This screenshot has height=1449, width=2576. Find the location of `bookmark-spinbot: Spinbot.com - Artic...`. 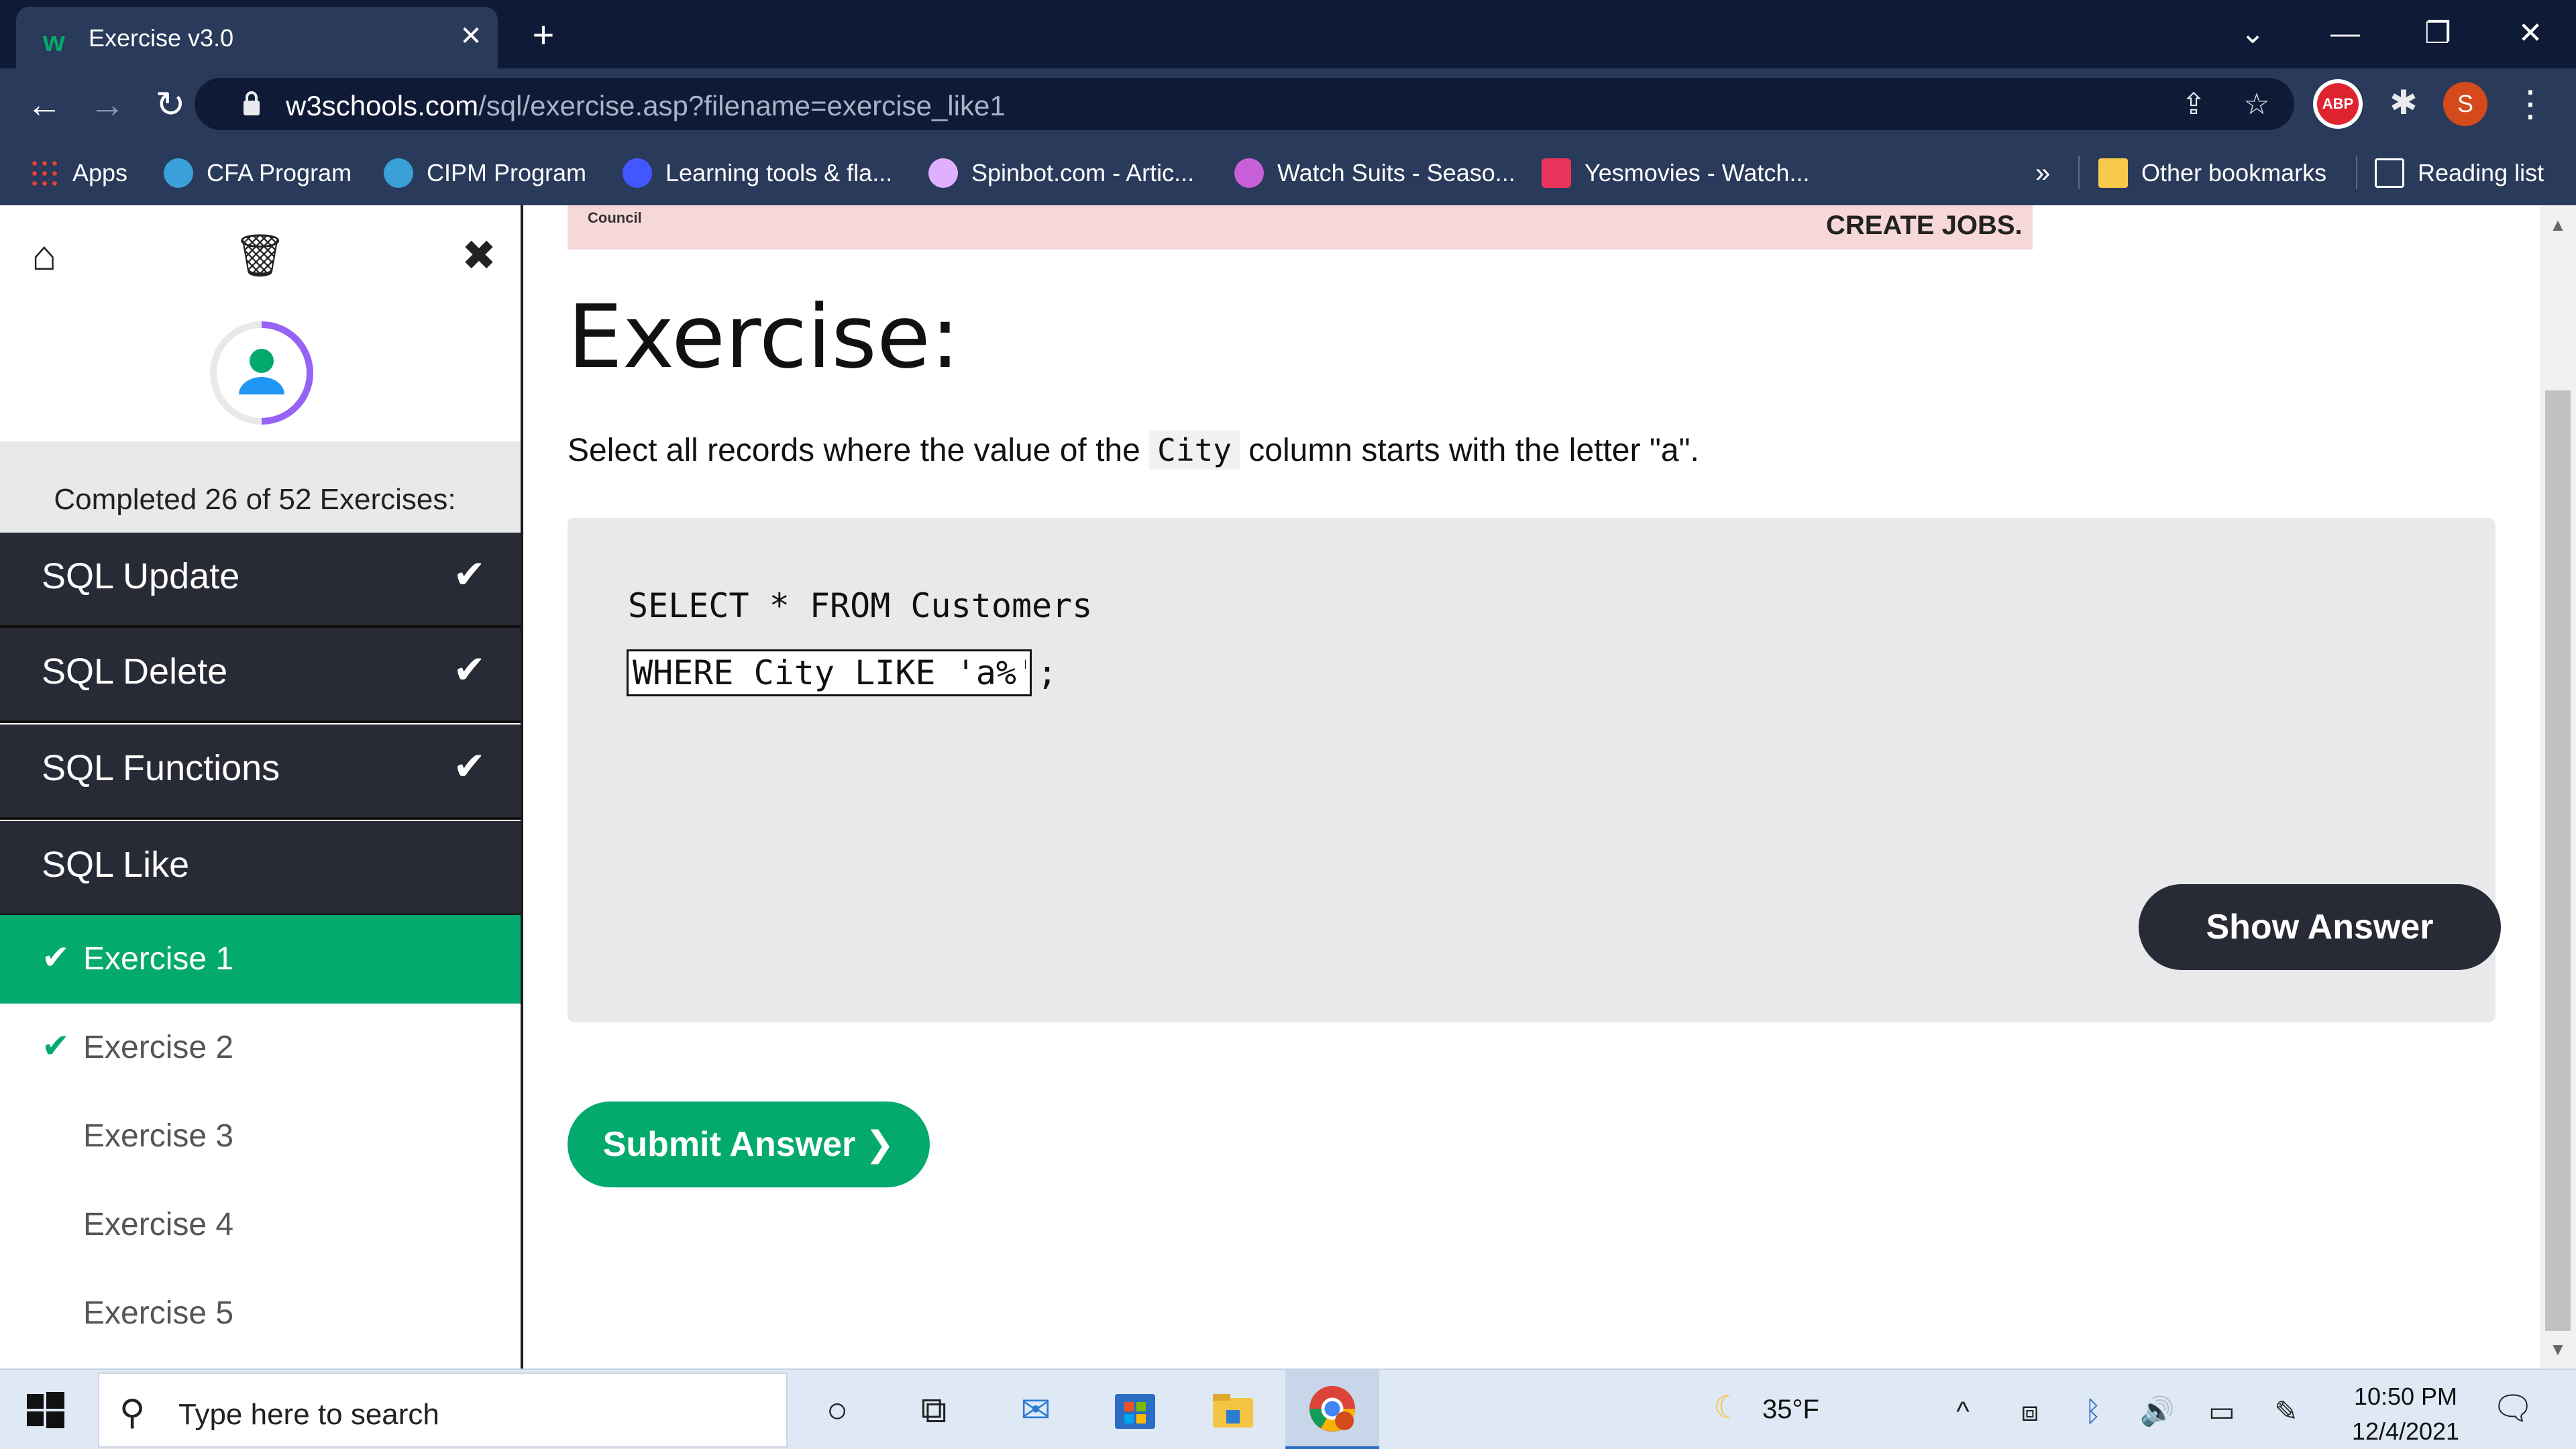

bookmark-spinbot: Spinbot.com - Artic... is located at coordinates (1061, 173).